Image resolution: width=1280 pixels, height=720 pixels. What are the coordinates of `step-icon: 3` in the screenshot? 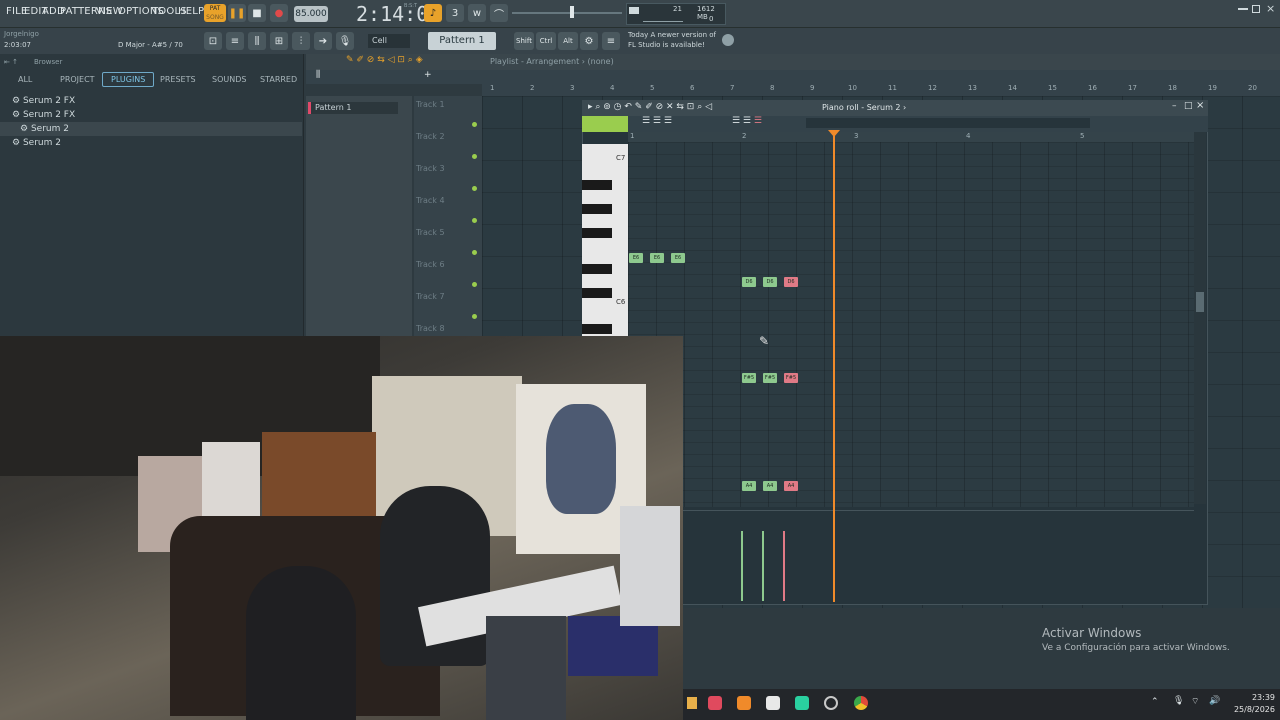 It's located at (455, 13).